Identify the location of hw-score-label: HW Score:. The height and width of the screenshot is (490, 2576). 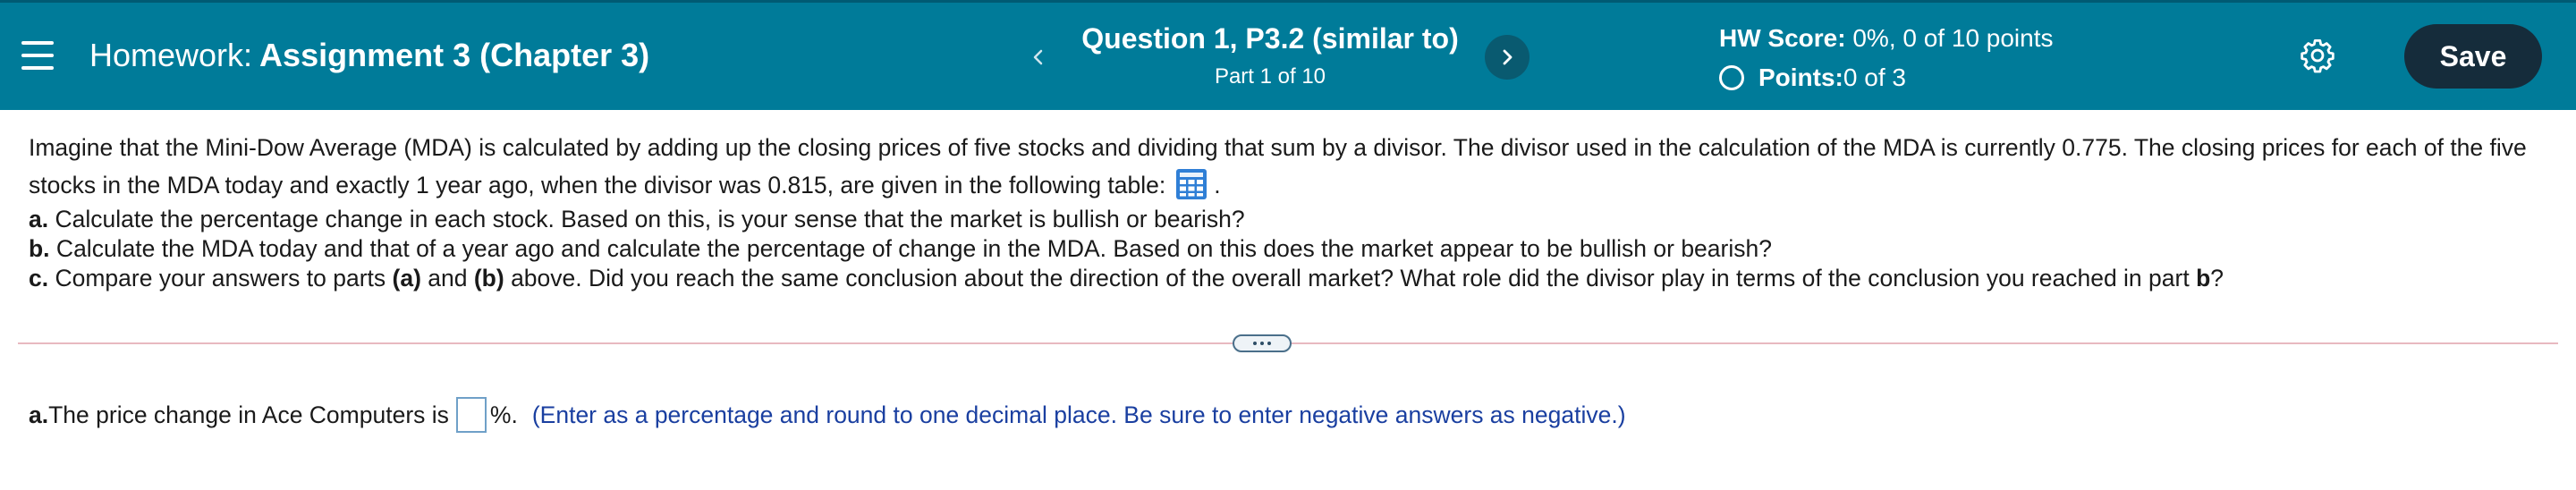
(1782, 38).